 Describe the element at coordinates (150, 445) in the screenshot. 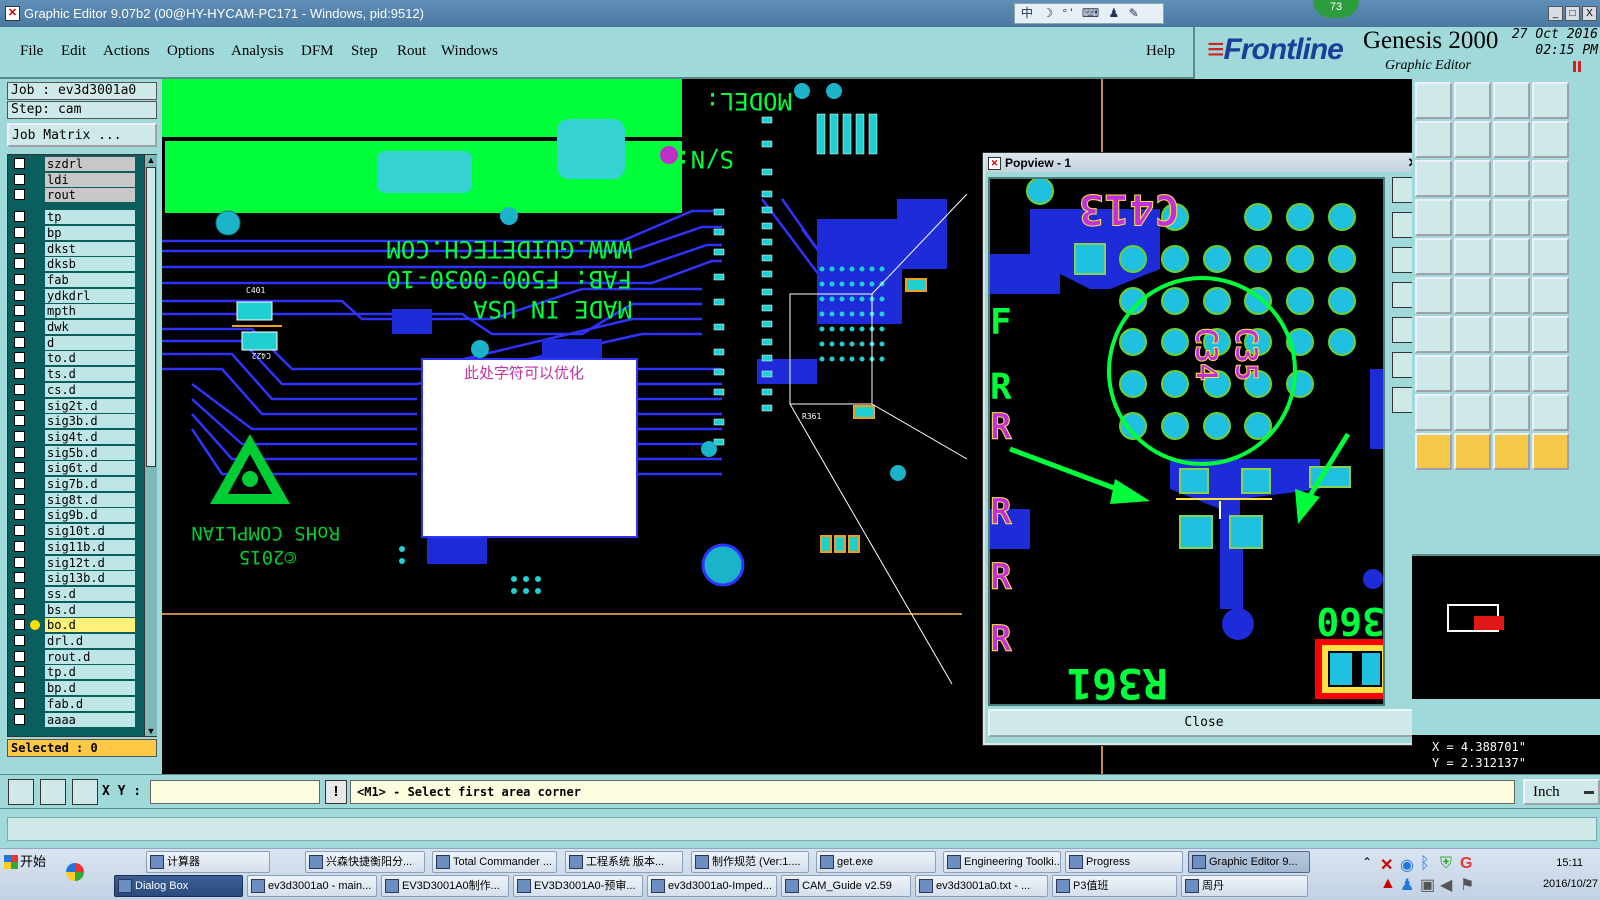

I see `layer-scrollbar: ▲ ▼` at that location.